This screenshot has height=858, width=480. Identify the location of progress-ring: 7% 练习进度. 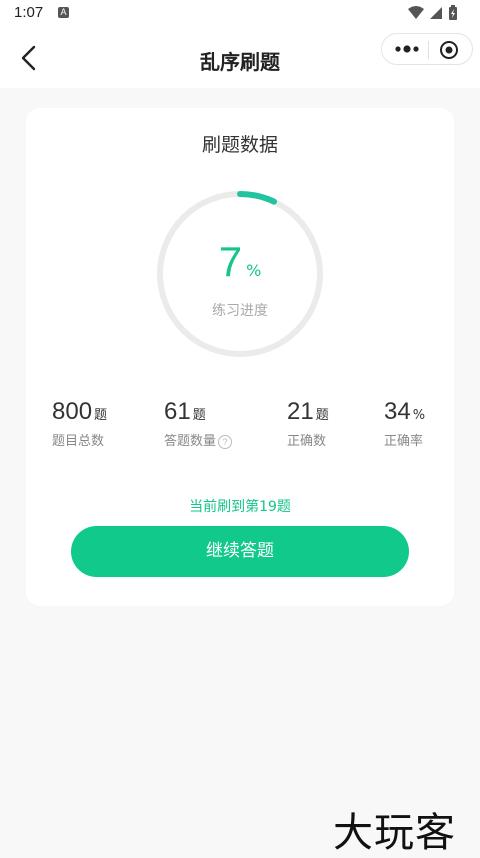
(240, 274).